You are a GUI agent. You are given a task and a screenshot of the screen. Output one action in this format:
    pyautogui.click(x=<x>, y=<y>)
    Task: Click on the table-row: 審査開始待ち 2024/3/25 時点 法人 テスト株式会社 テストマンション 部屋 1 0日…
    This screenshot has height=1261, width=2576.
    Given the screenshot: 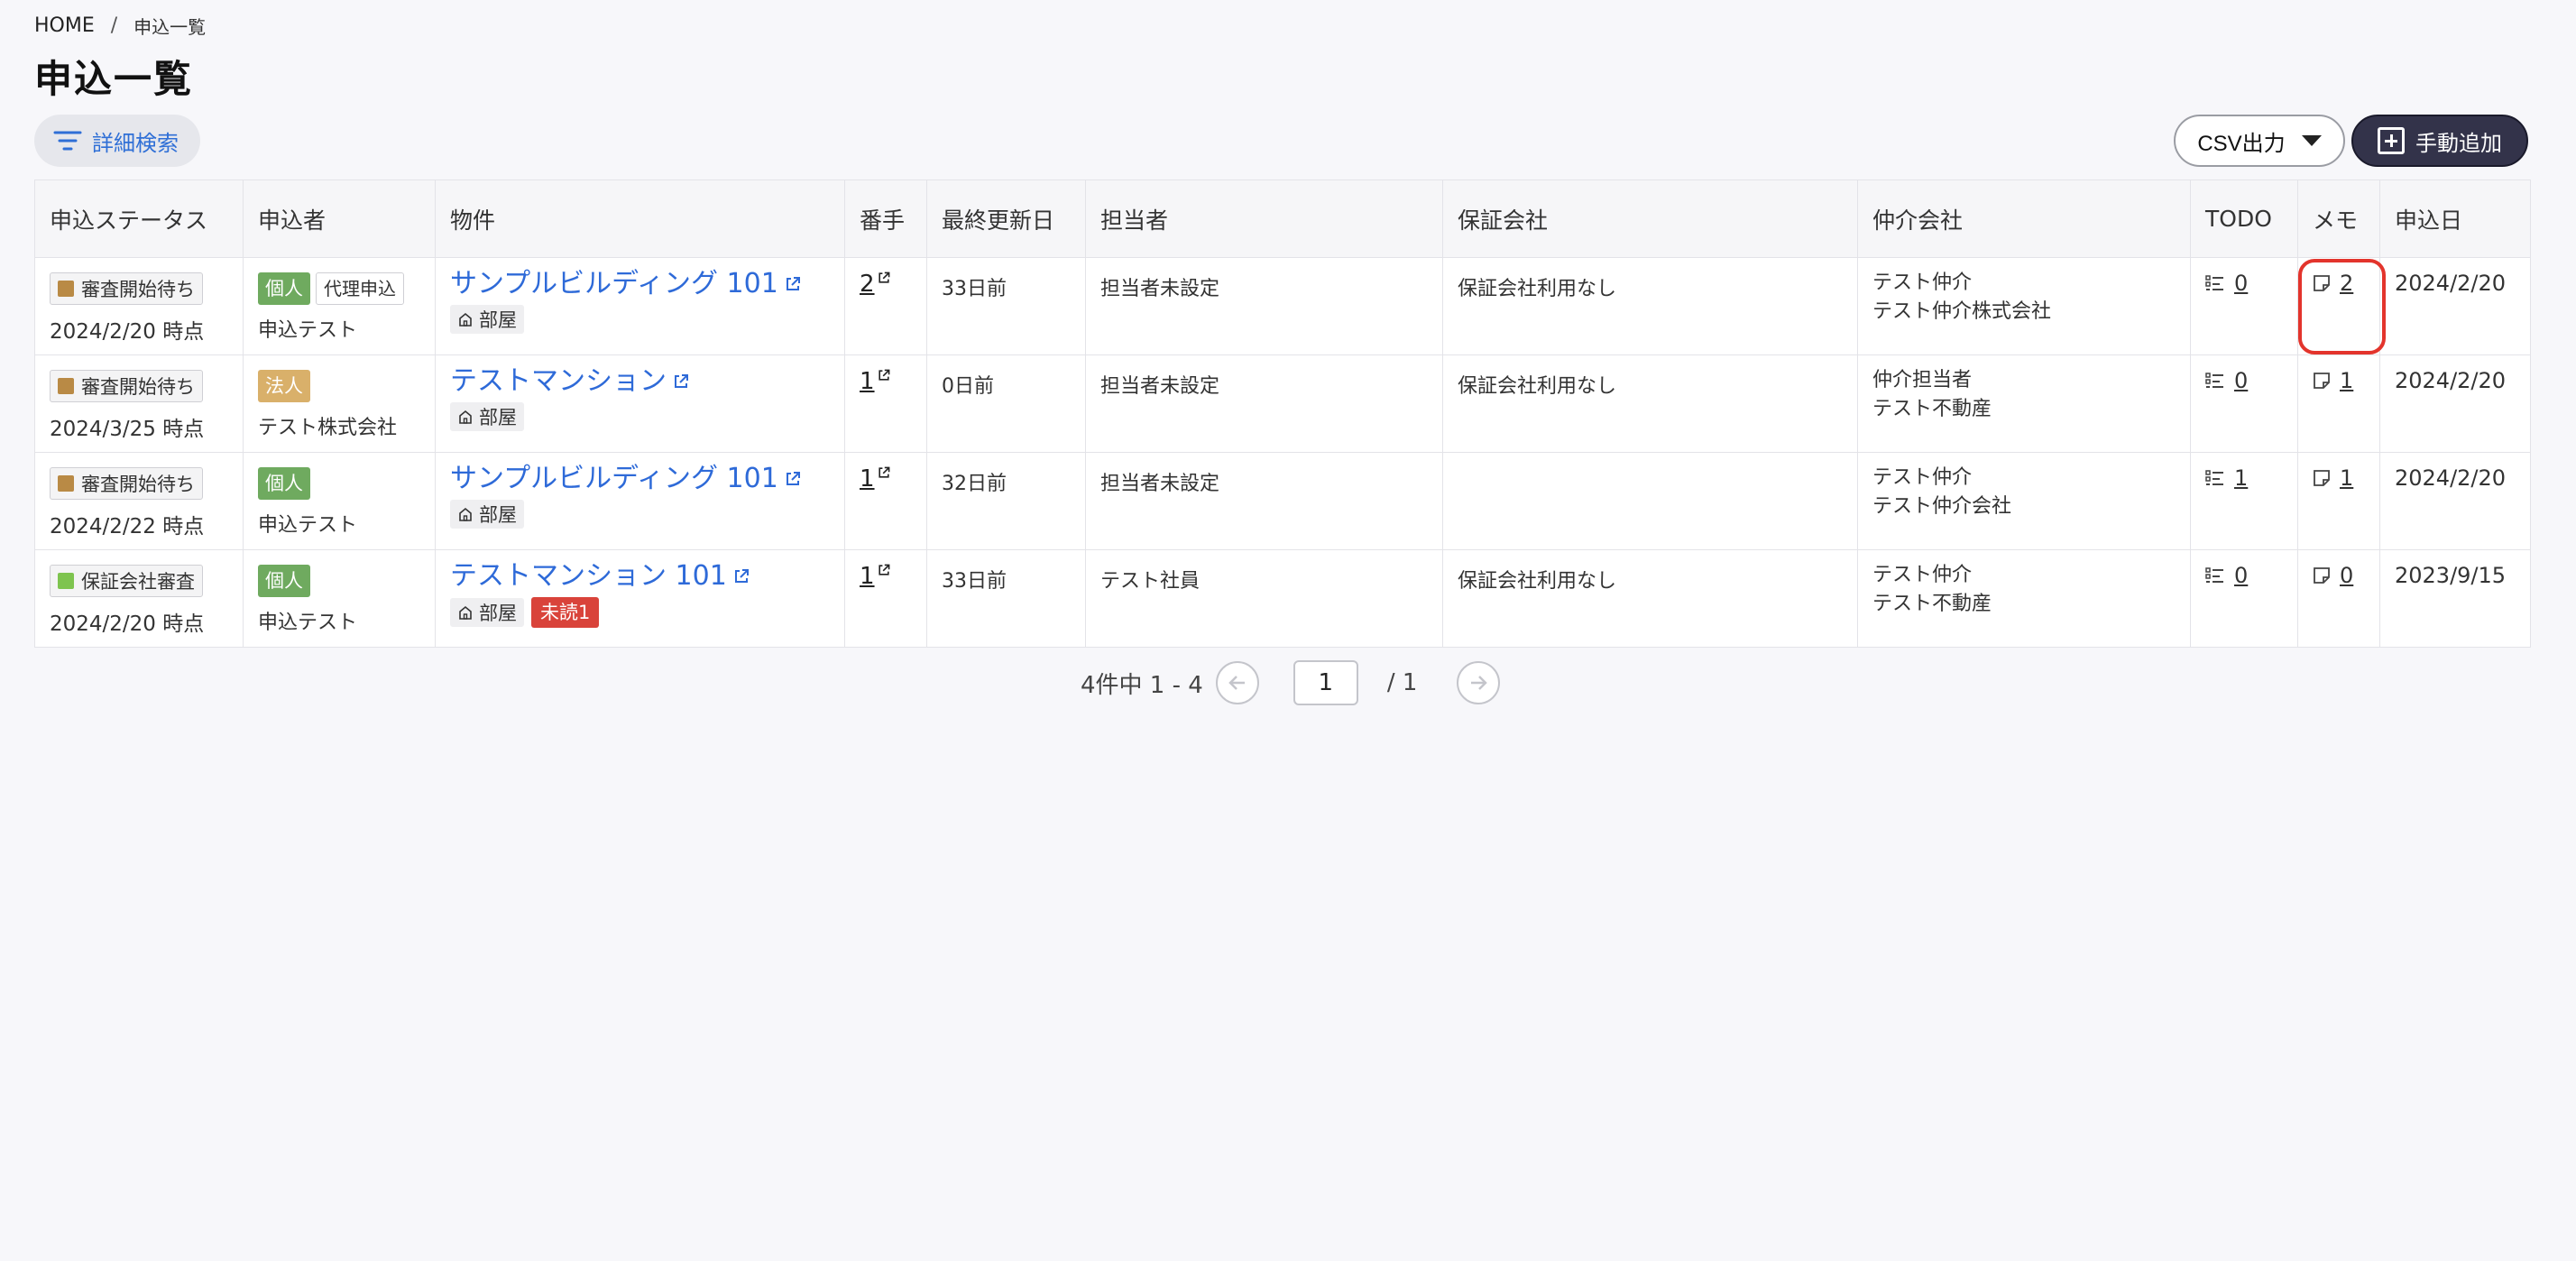 What is the action you would take?
    pyautogui.click(x=1282, y=403)
    